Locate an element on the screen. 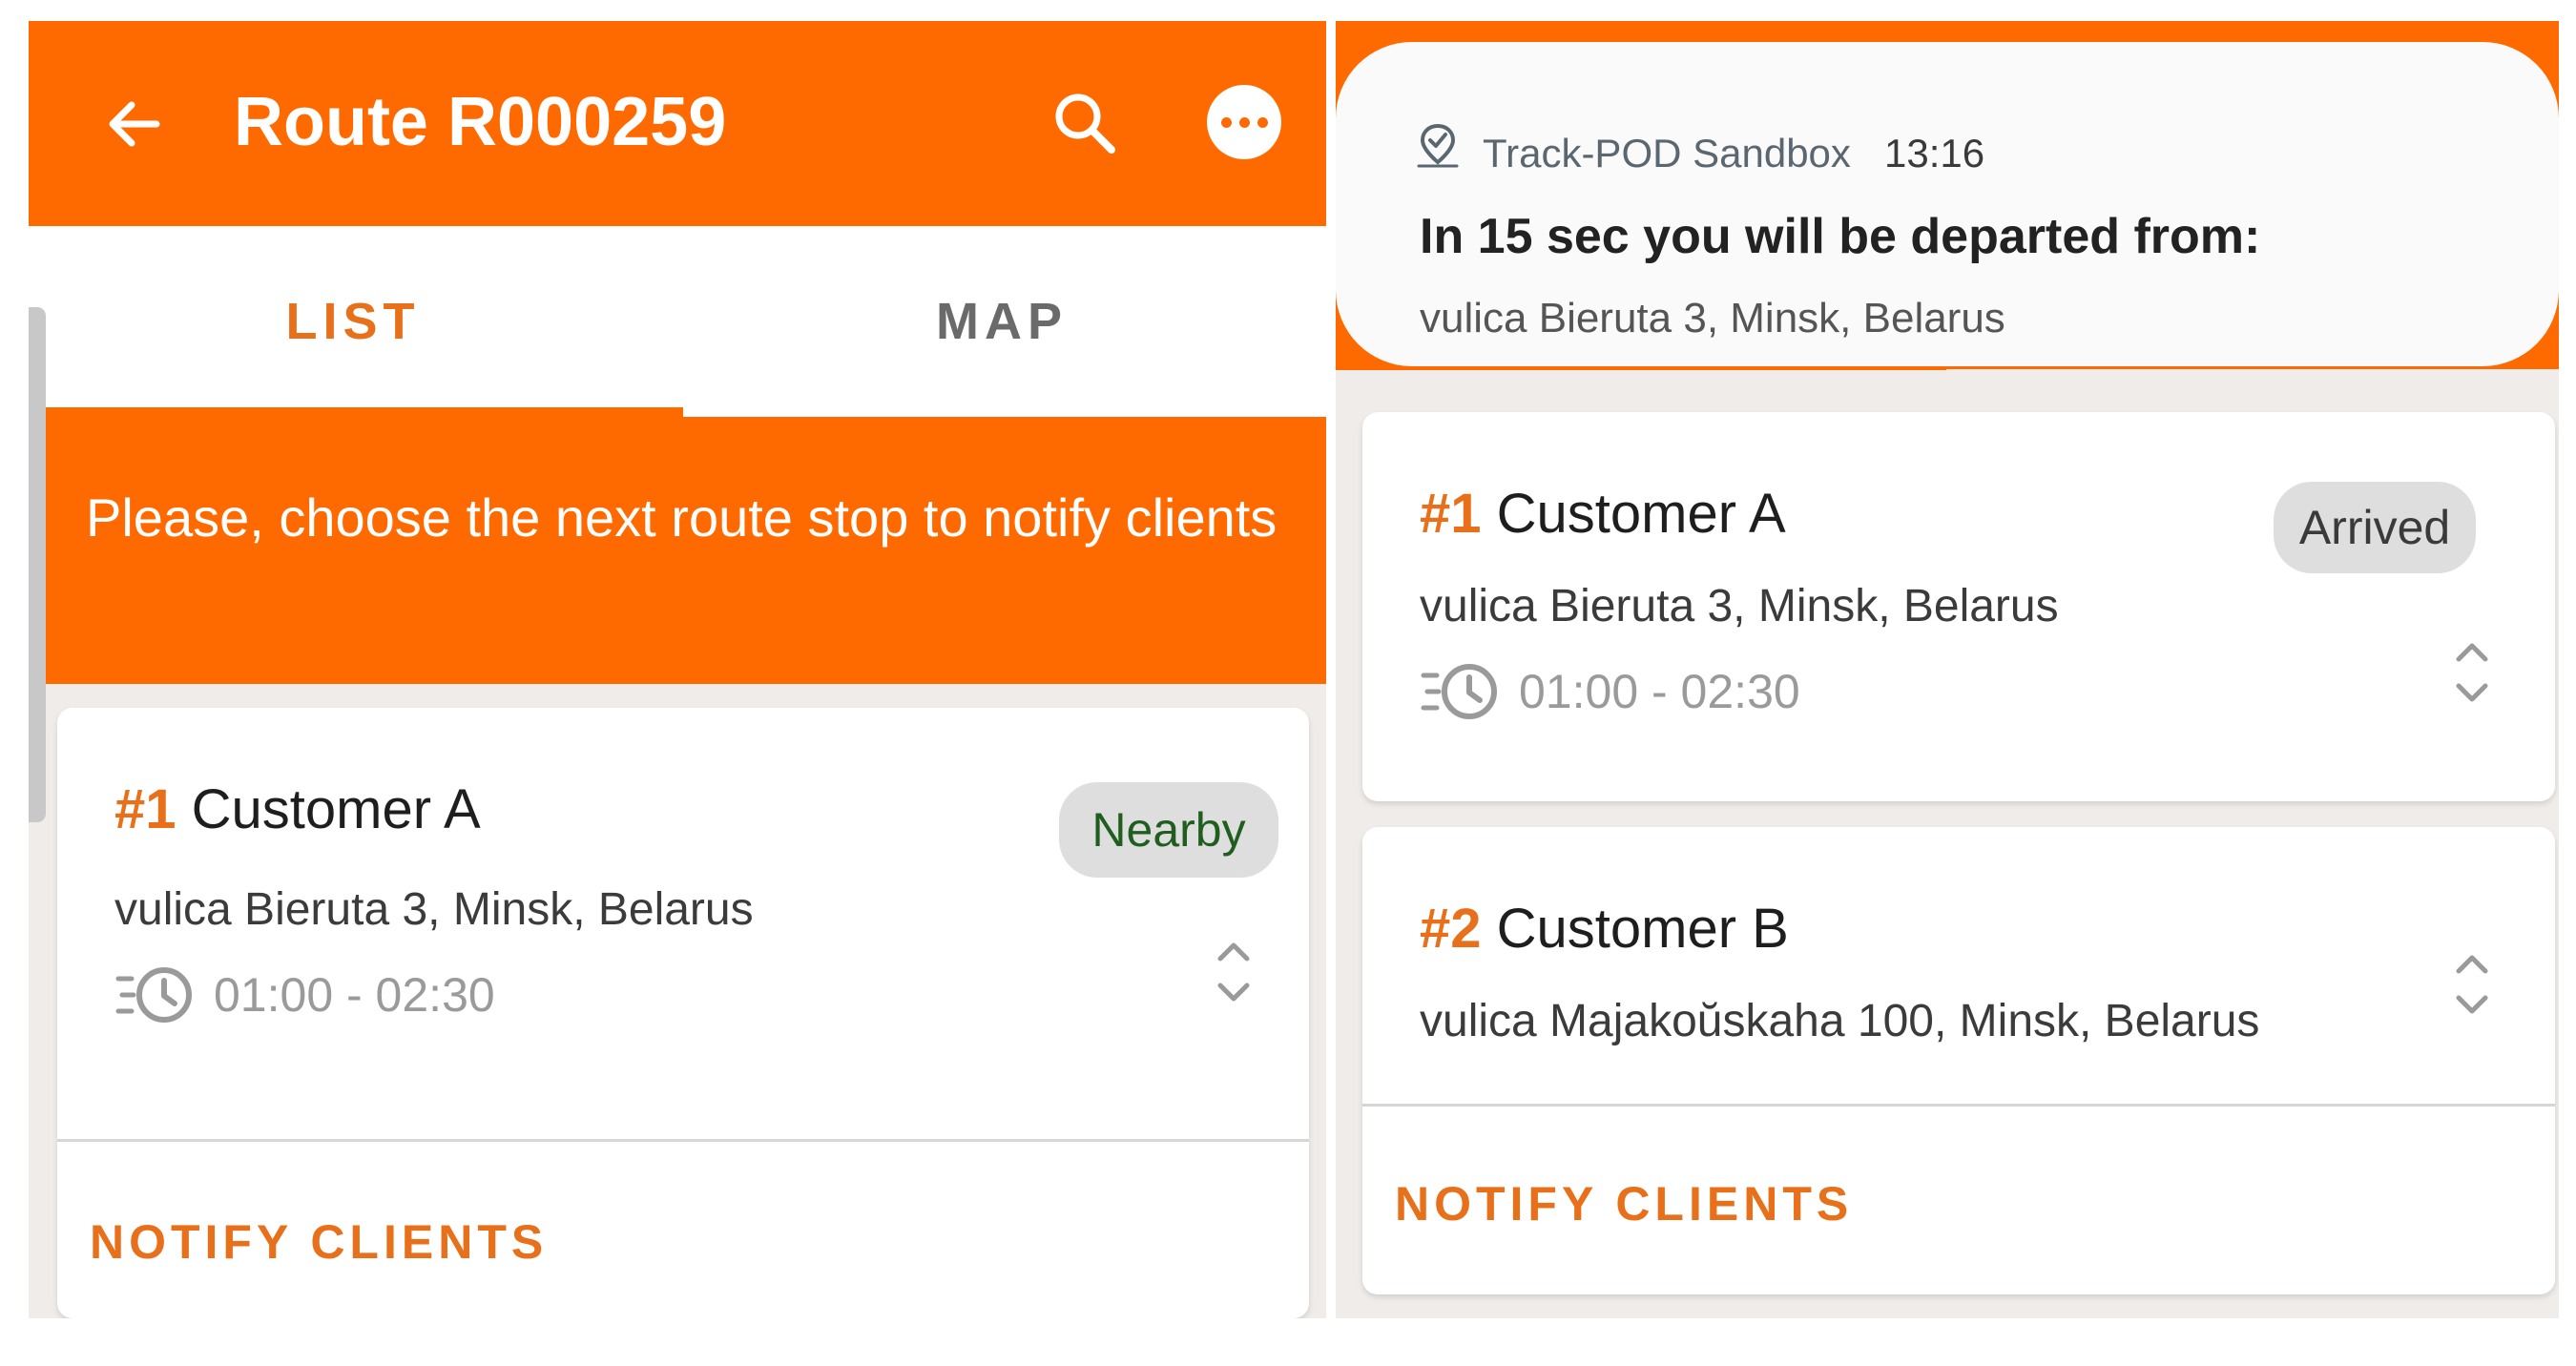 This screenshot has height=1366, width=2576. status-badge: Arrived is located at coordinates (2375, 527).